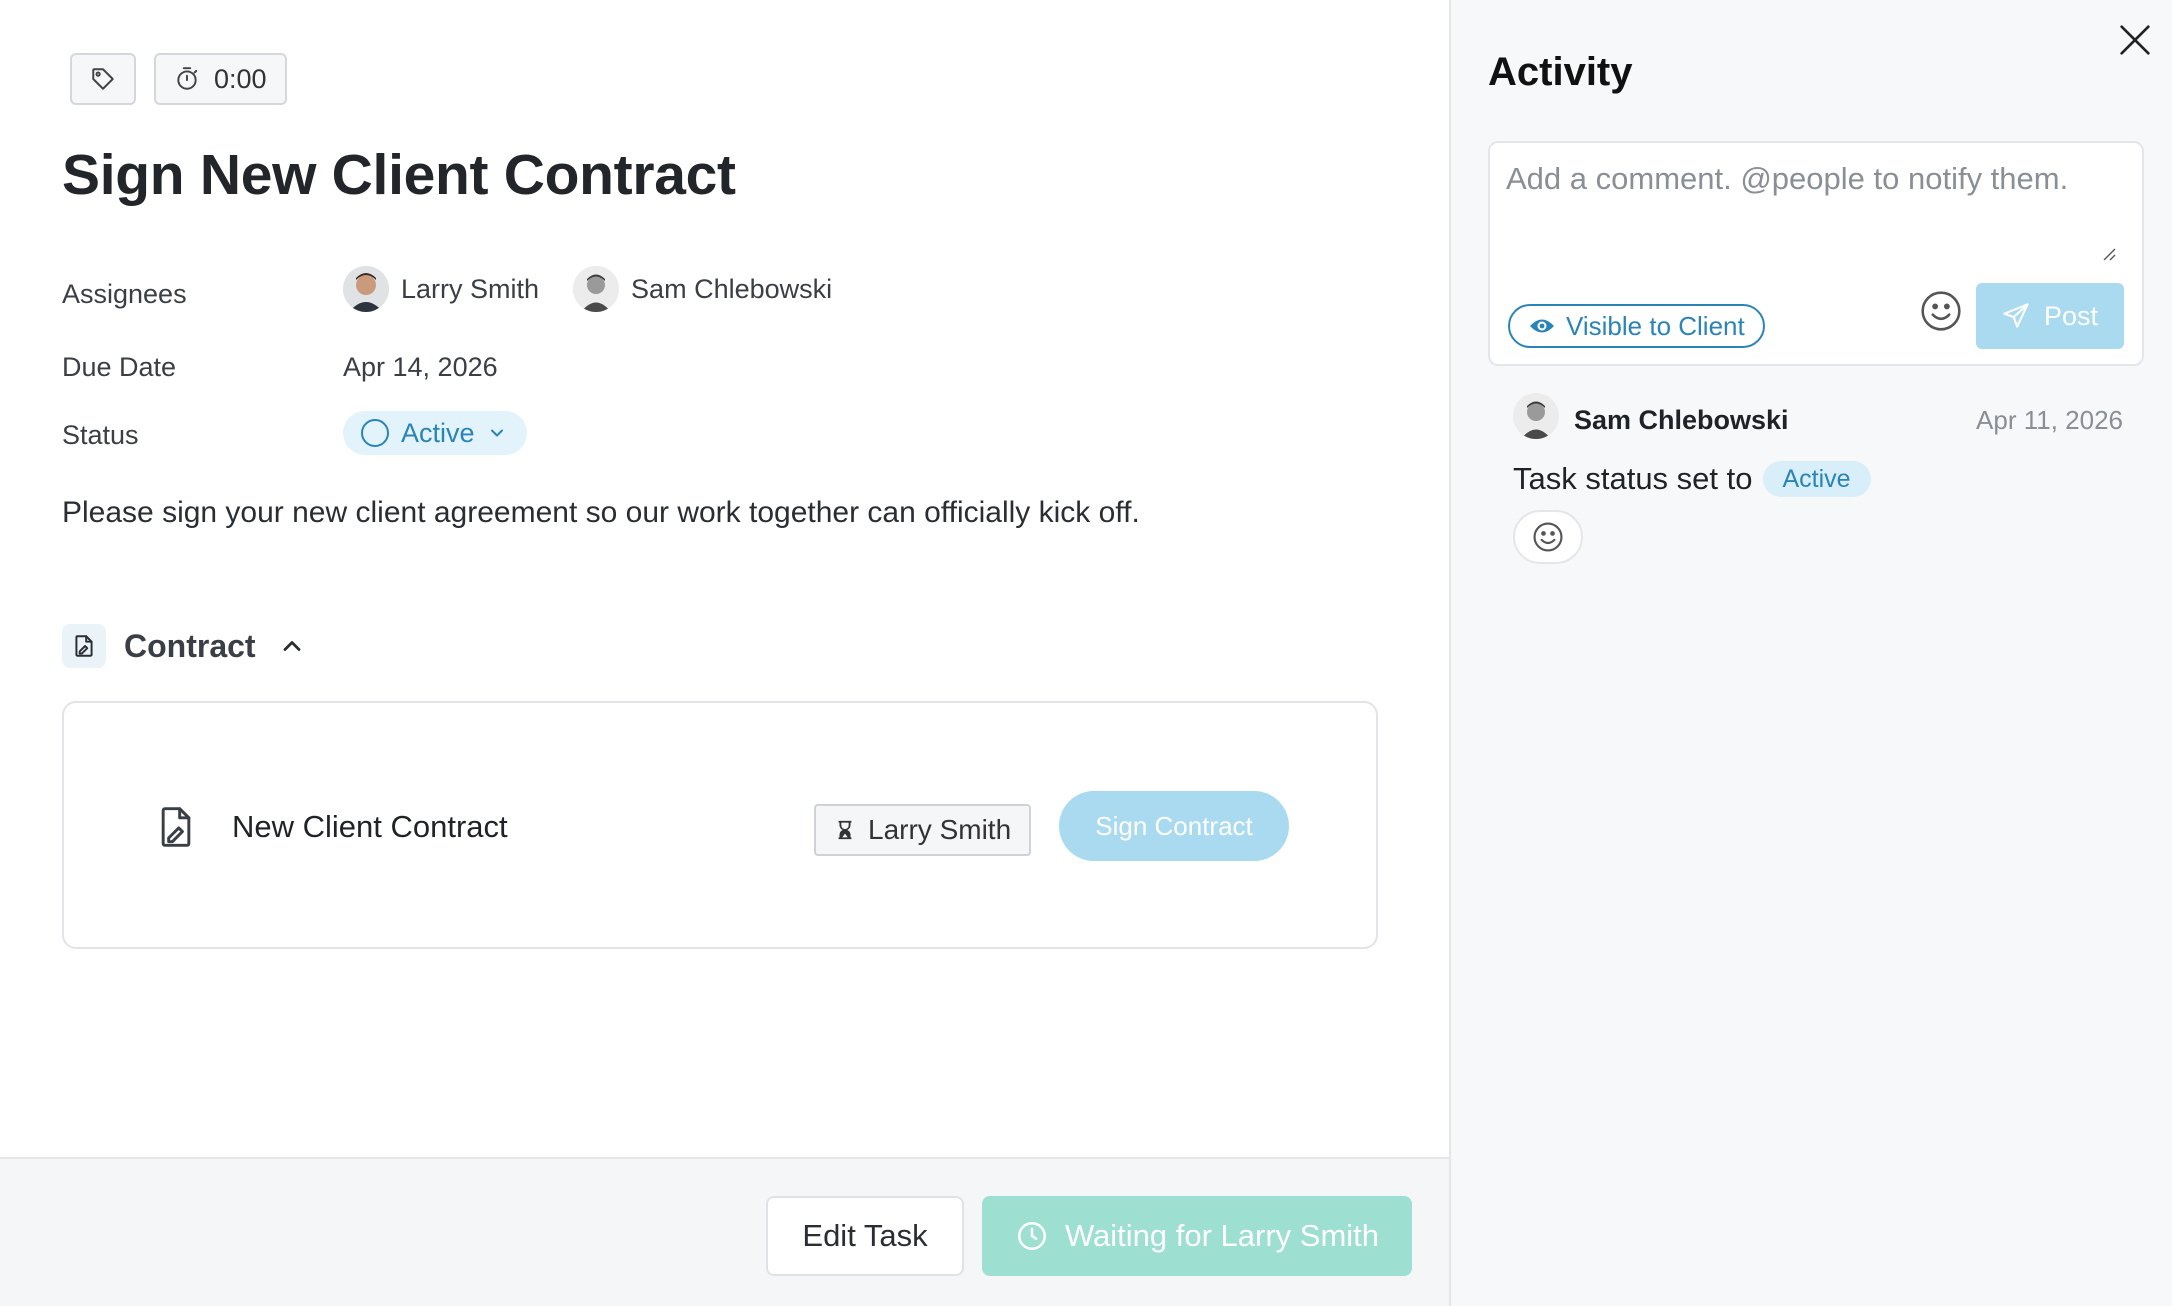  What do you see at coordinates (1681, 420) in the screenshot?
I see `activity-user: Sam Chlebowski` at bounding box center [1681, 420].